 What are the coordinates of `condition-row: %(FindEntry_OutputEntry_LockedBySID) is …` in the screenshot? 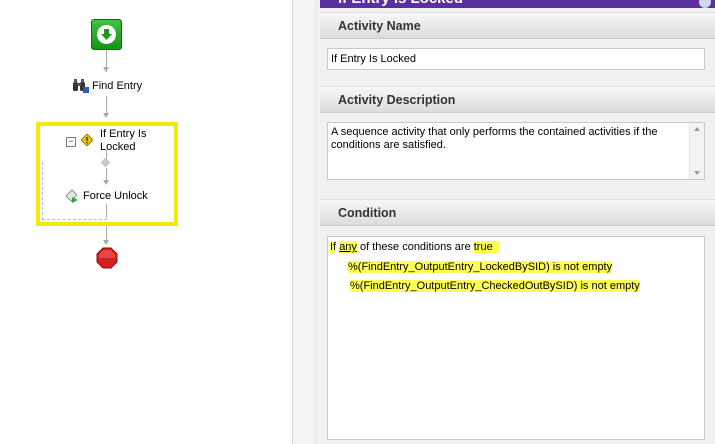 It's located at (480, 267).